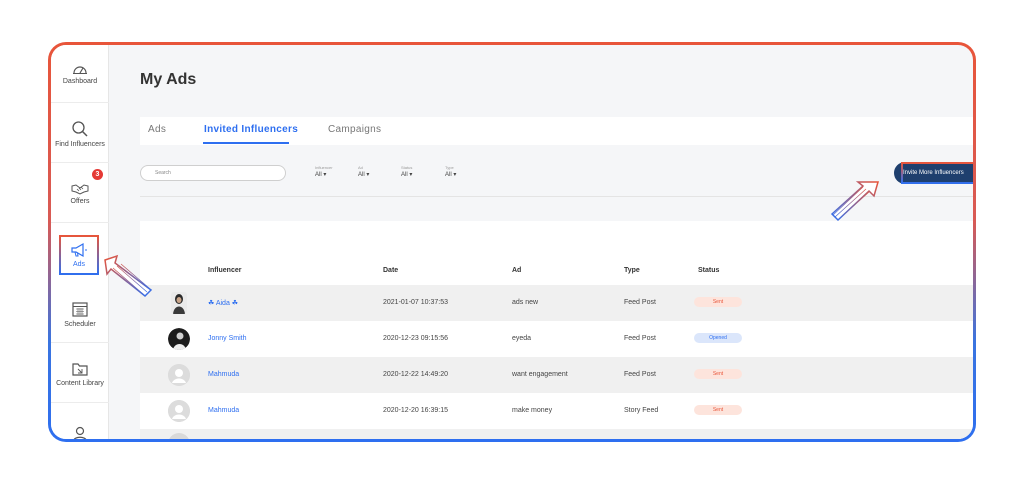  Describe the element at coordinates (641, 410) in the screenshot. I see `post-type: Story Feed` at that location.